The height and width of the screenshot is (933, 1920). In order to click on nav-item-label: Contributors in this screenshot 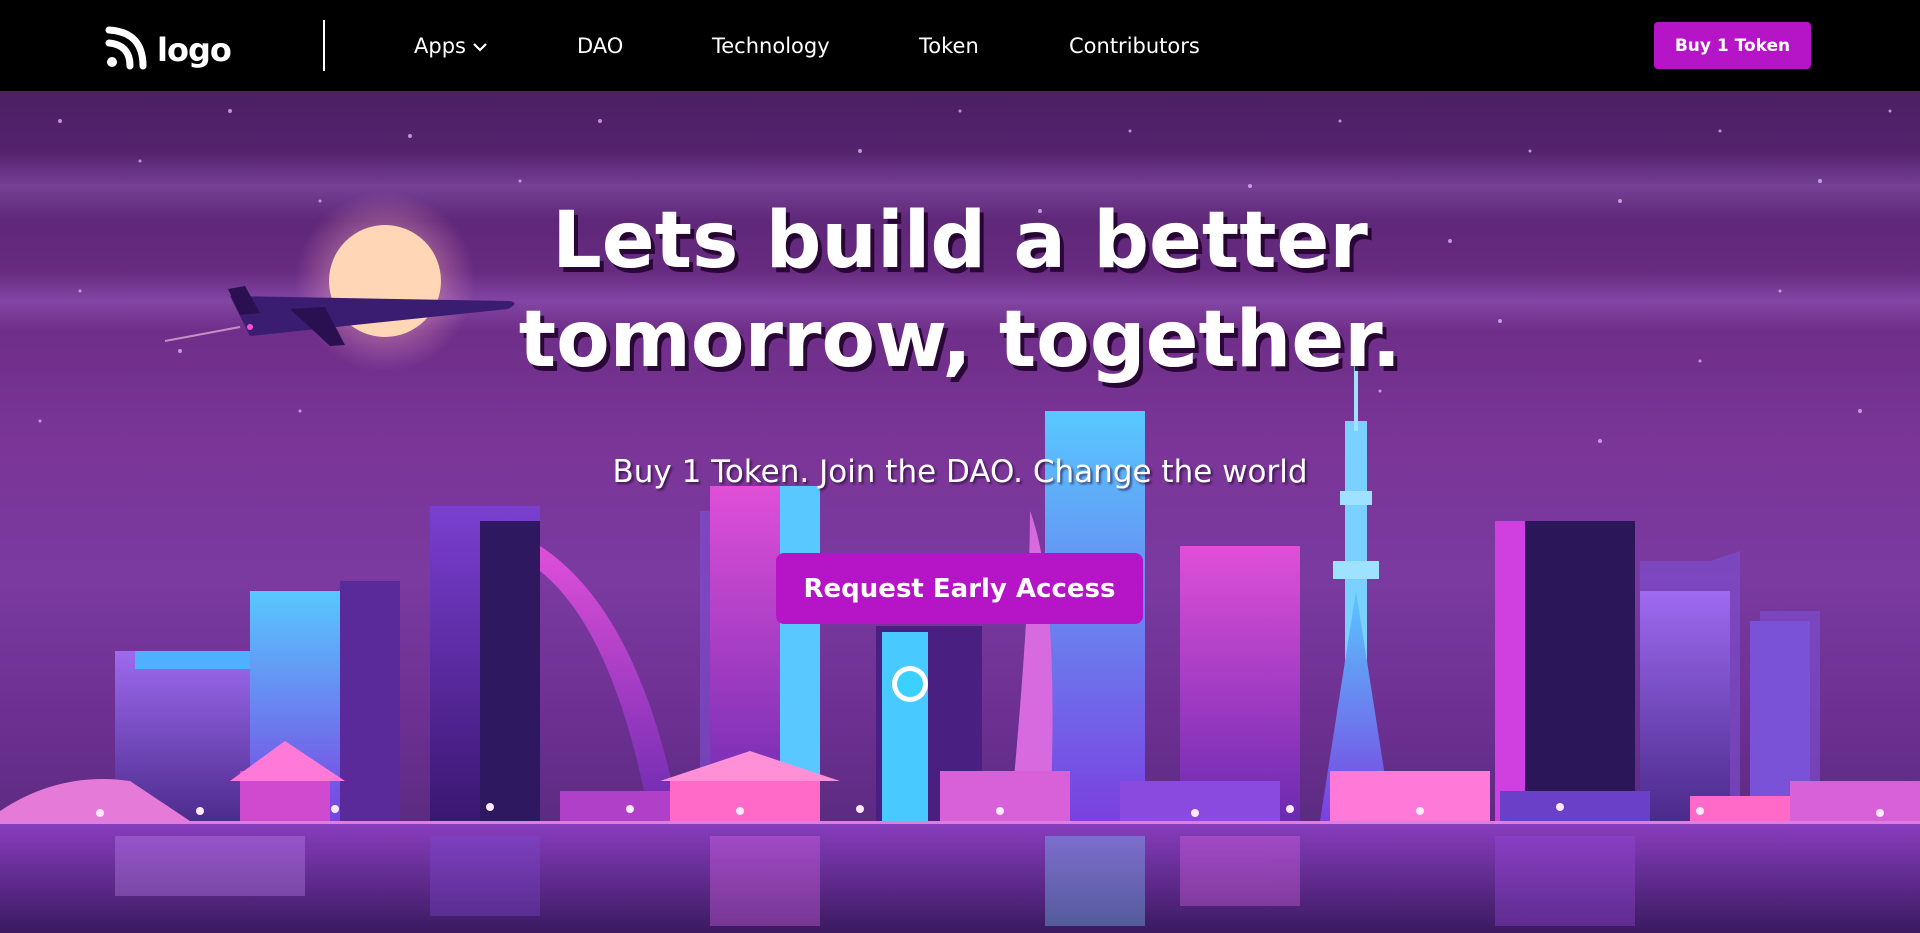, I will do `click(1134, 46)`.